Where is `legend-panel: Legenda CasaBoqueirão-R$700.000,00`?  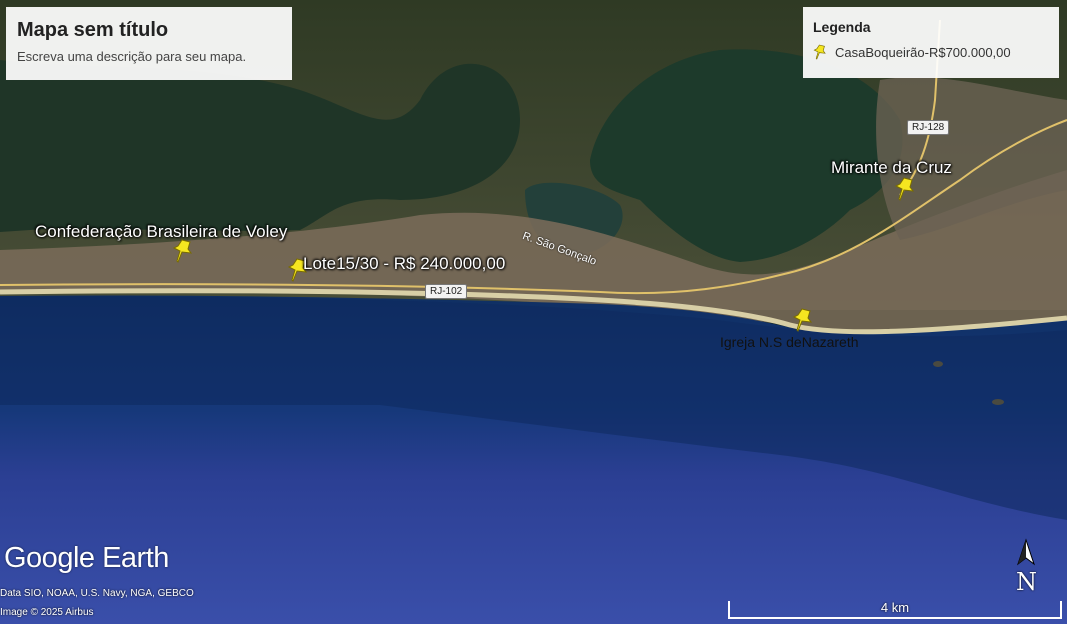
legend-panel: Legenda CasaBoqueirão-R$700.000,00 is located at coordinates (931, 42).